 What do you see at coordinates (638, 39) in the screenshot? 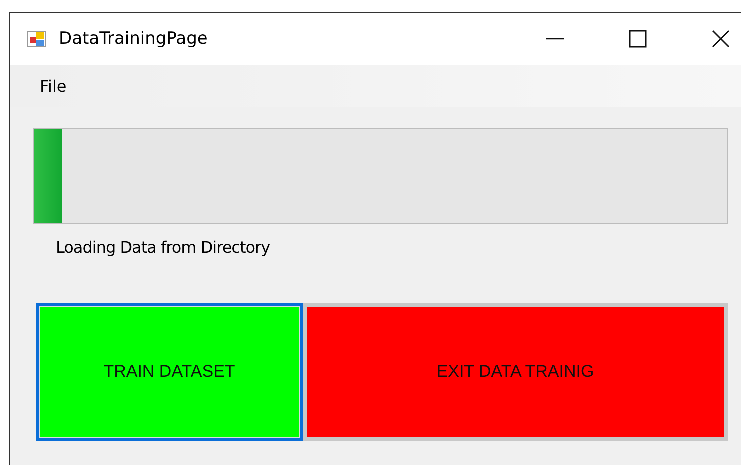
I see `maximize-icon` at bounding box center [638, 39].